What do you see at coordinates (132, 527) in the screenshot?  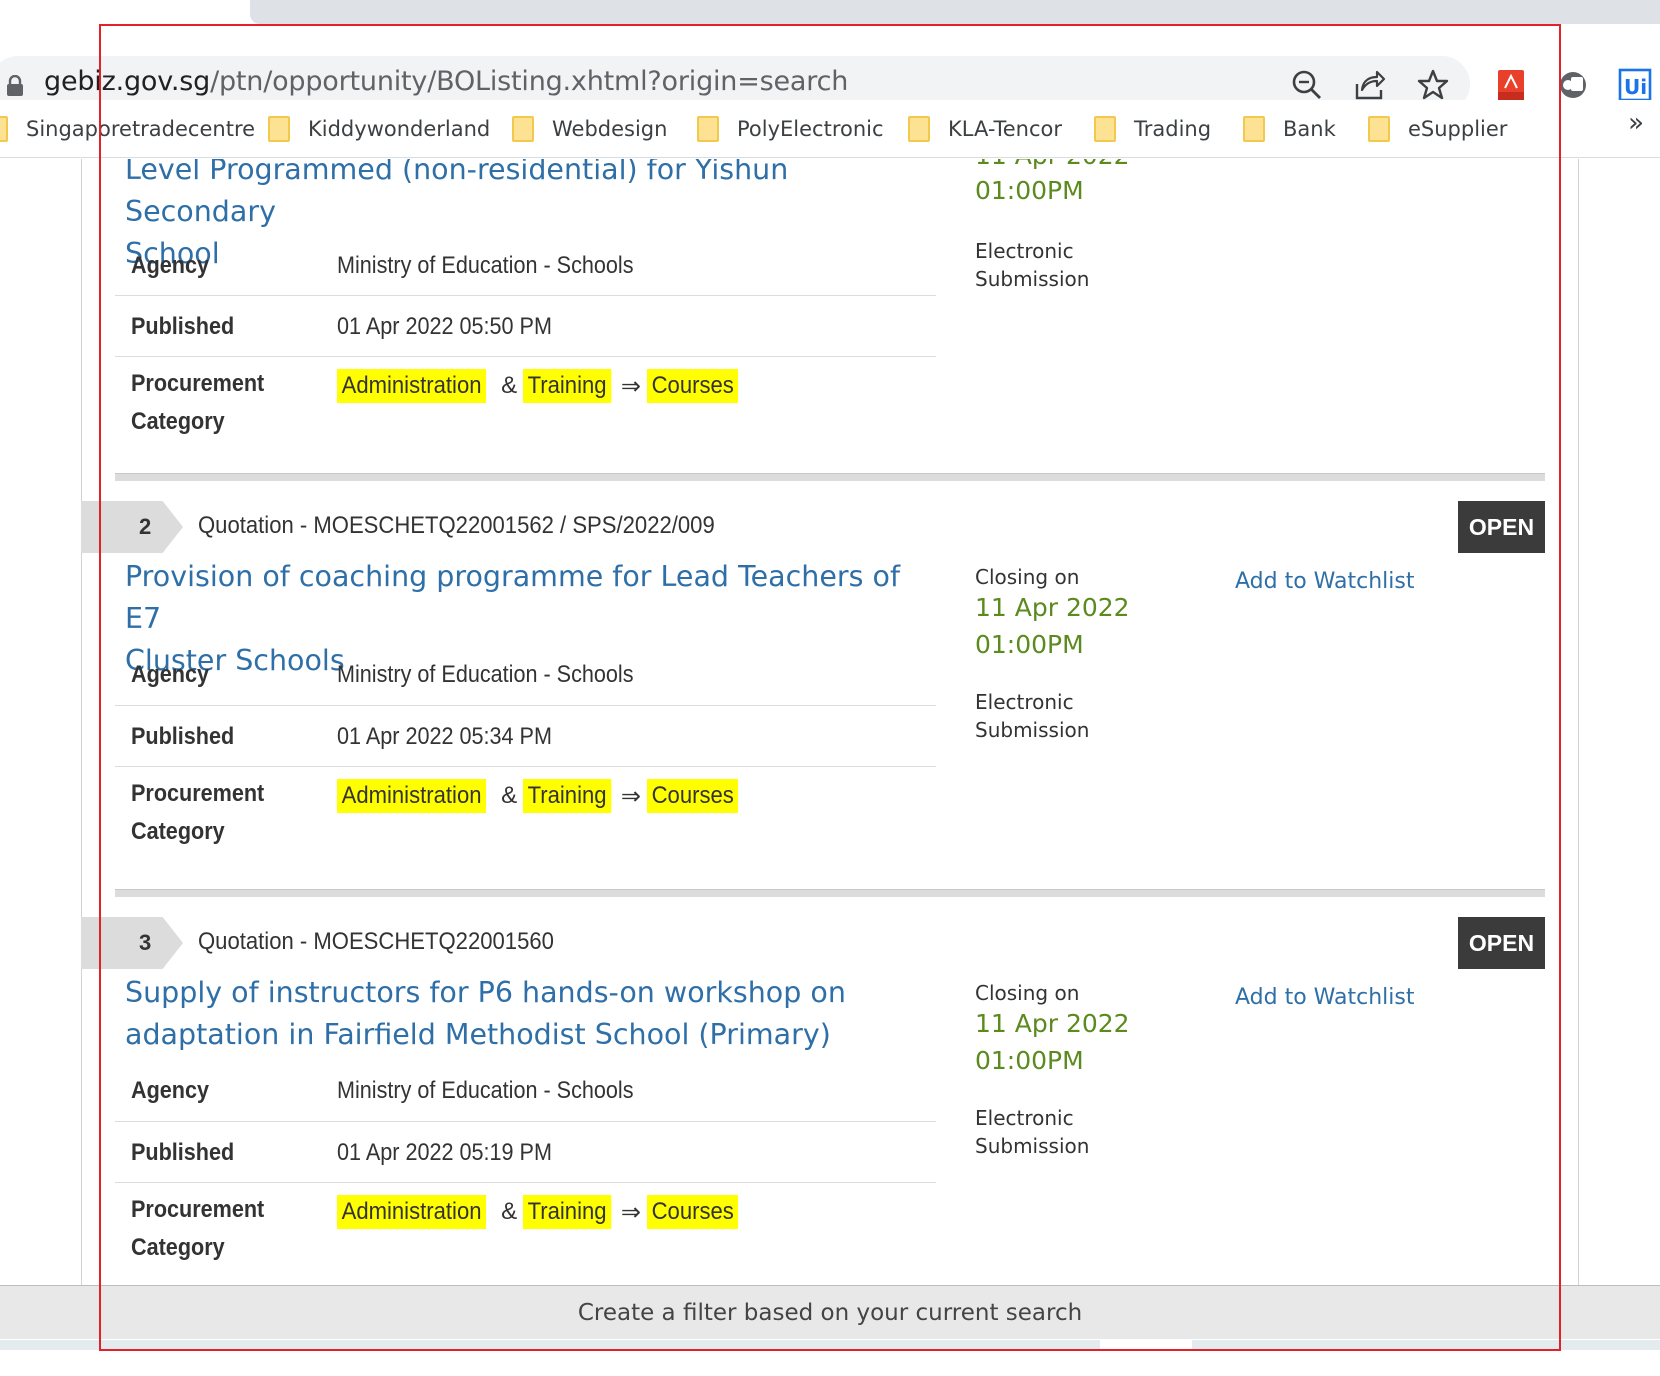 I see `listing-number: 2` at bounding box center [132, 527].